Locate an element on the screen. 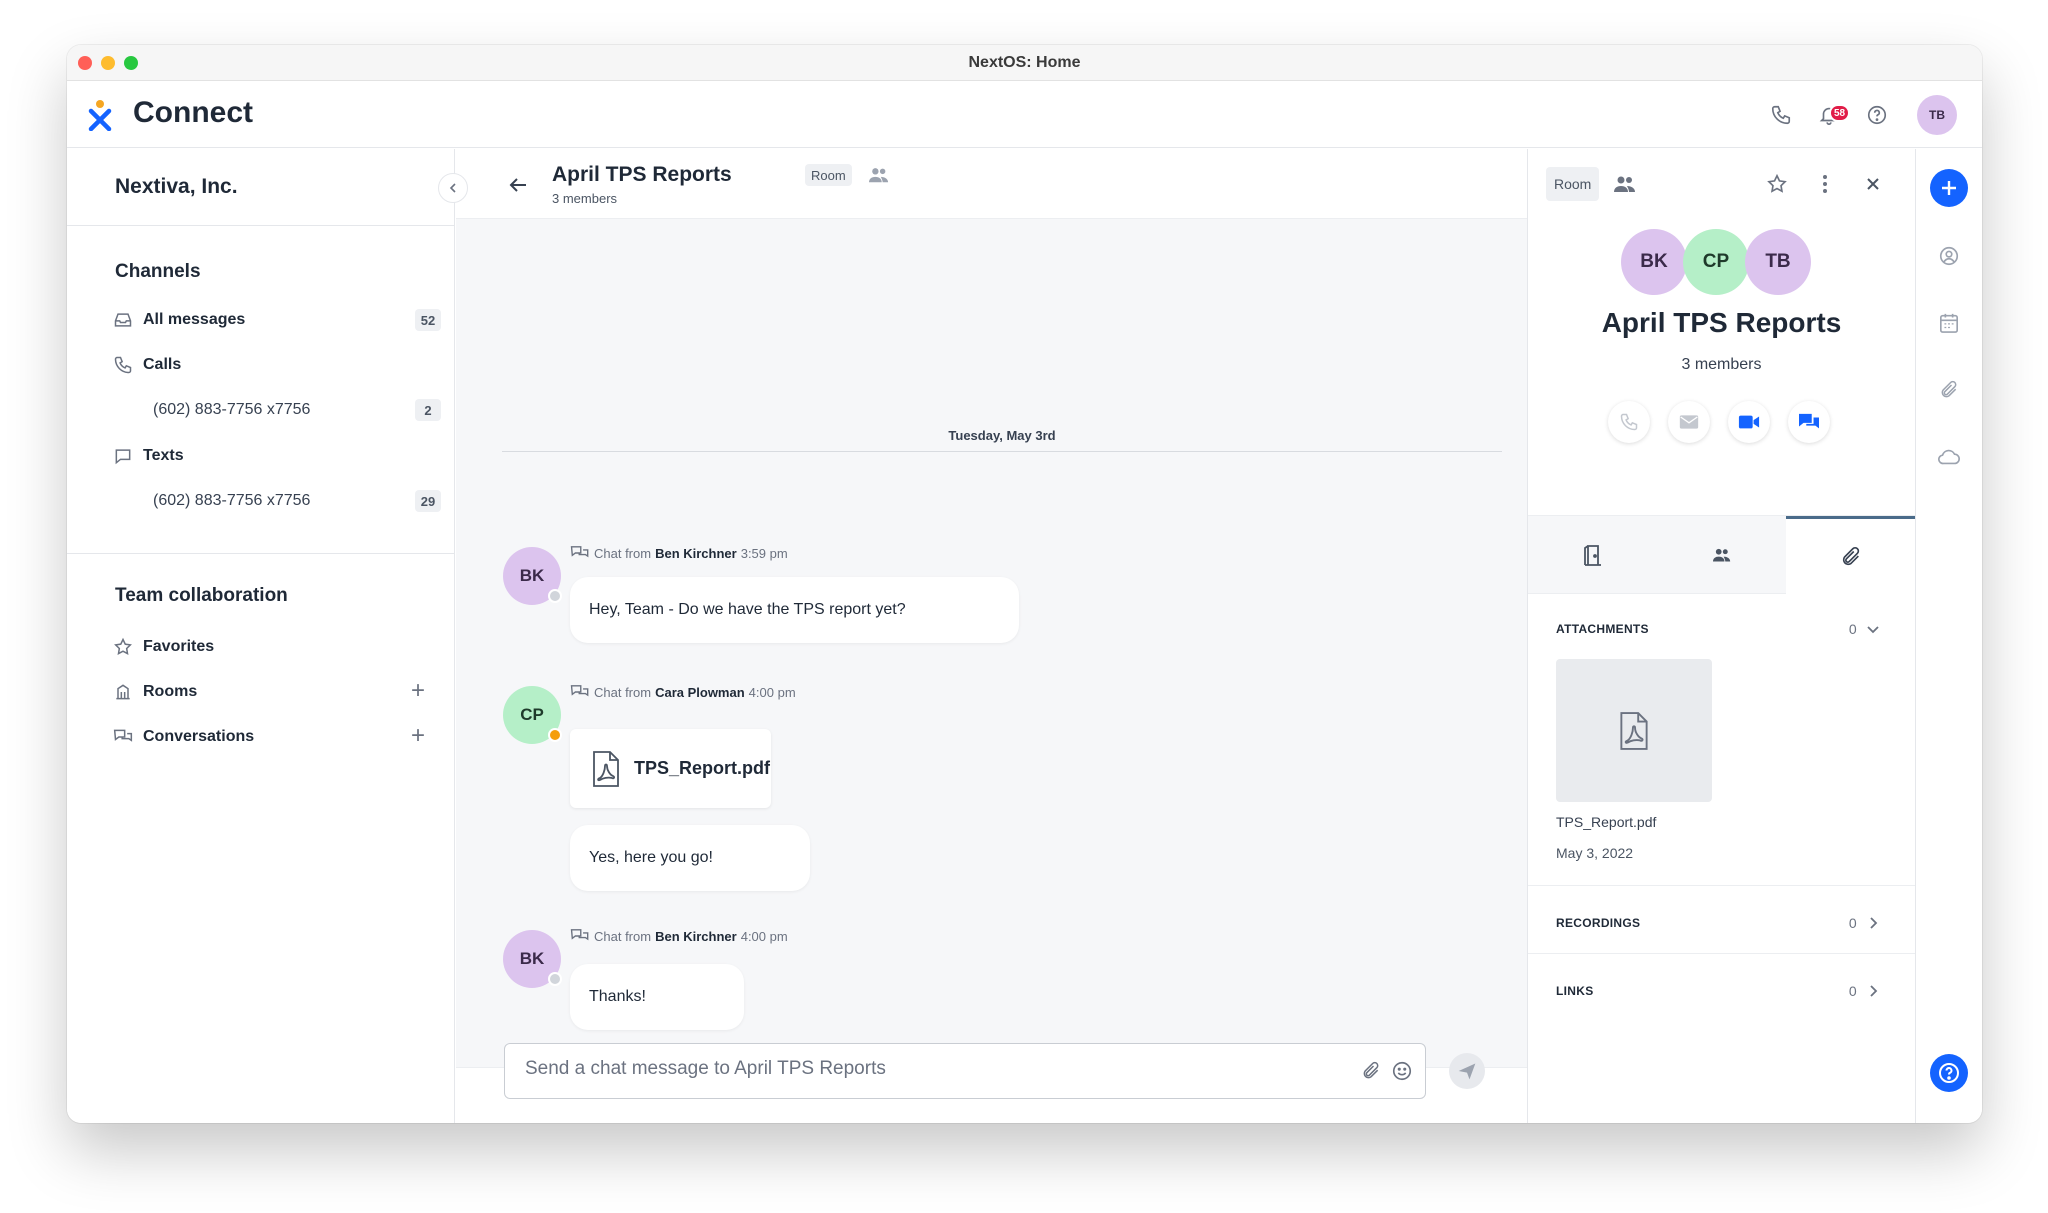  cloud-icon is located at coordinates (1949, 457).